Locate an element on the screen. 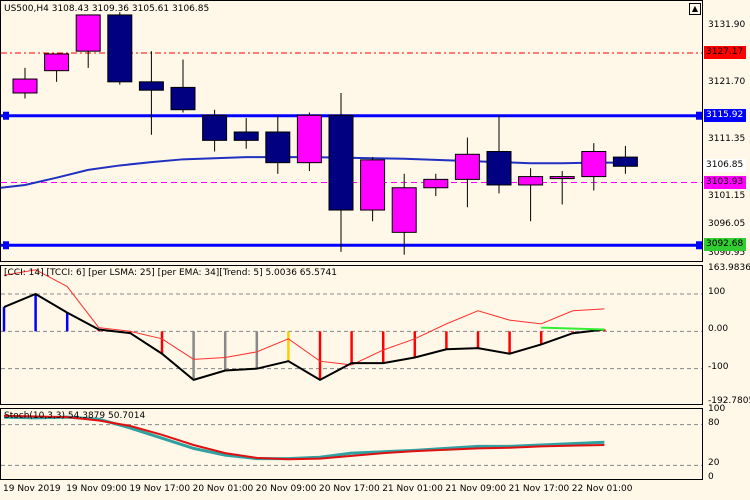  stoch-tick-label: 0 is located at coordinates (711, 476).